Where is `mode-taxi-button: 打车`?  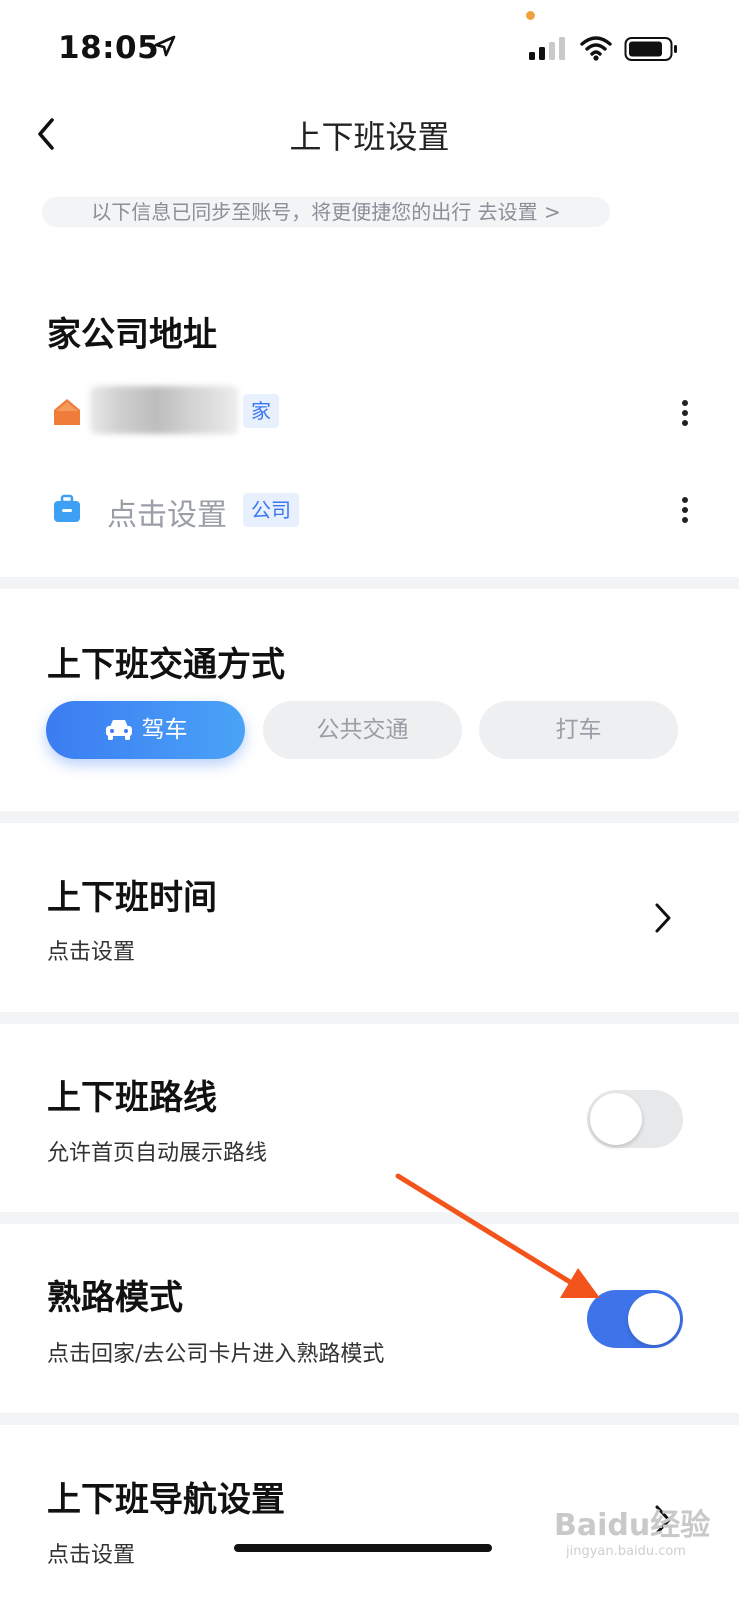
mode-taxi-button: 打车 is located at coordinates (578, 730).